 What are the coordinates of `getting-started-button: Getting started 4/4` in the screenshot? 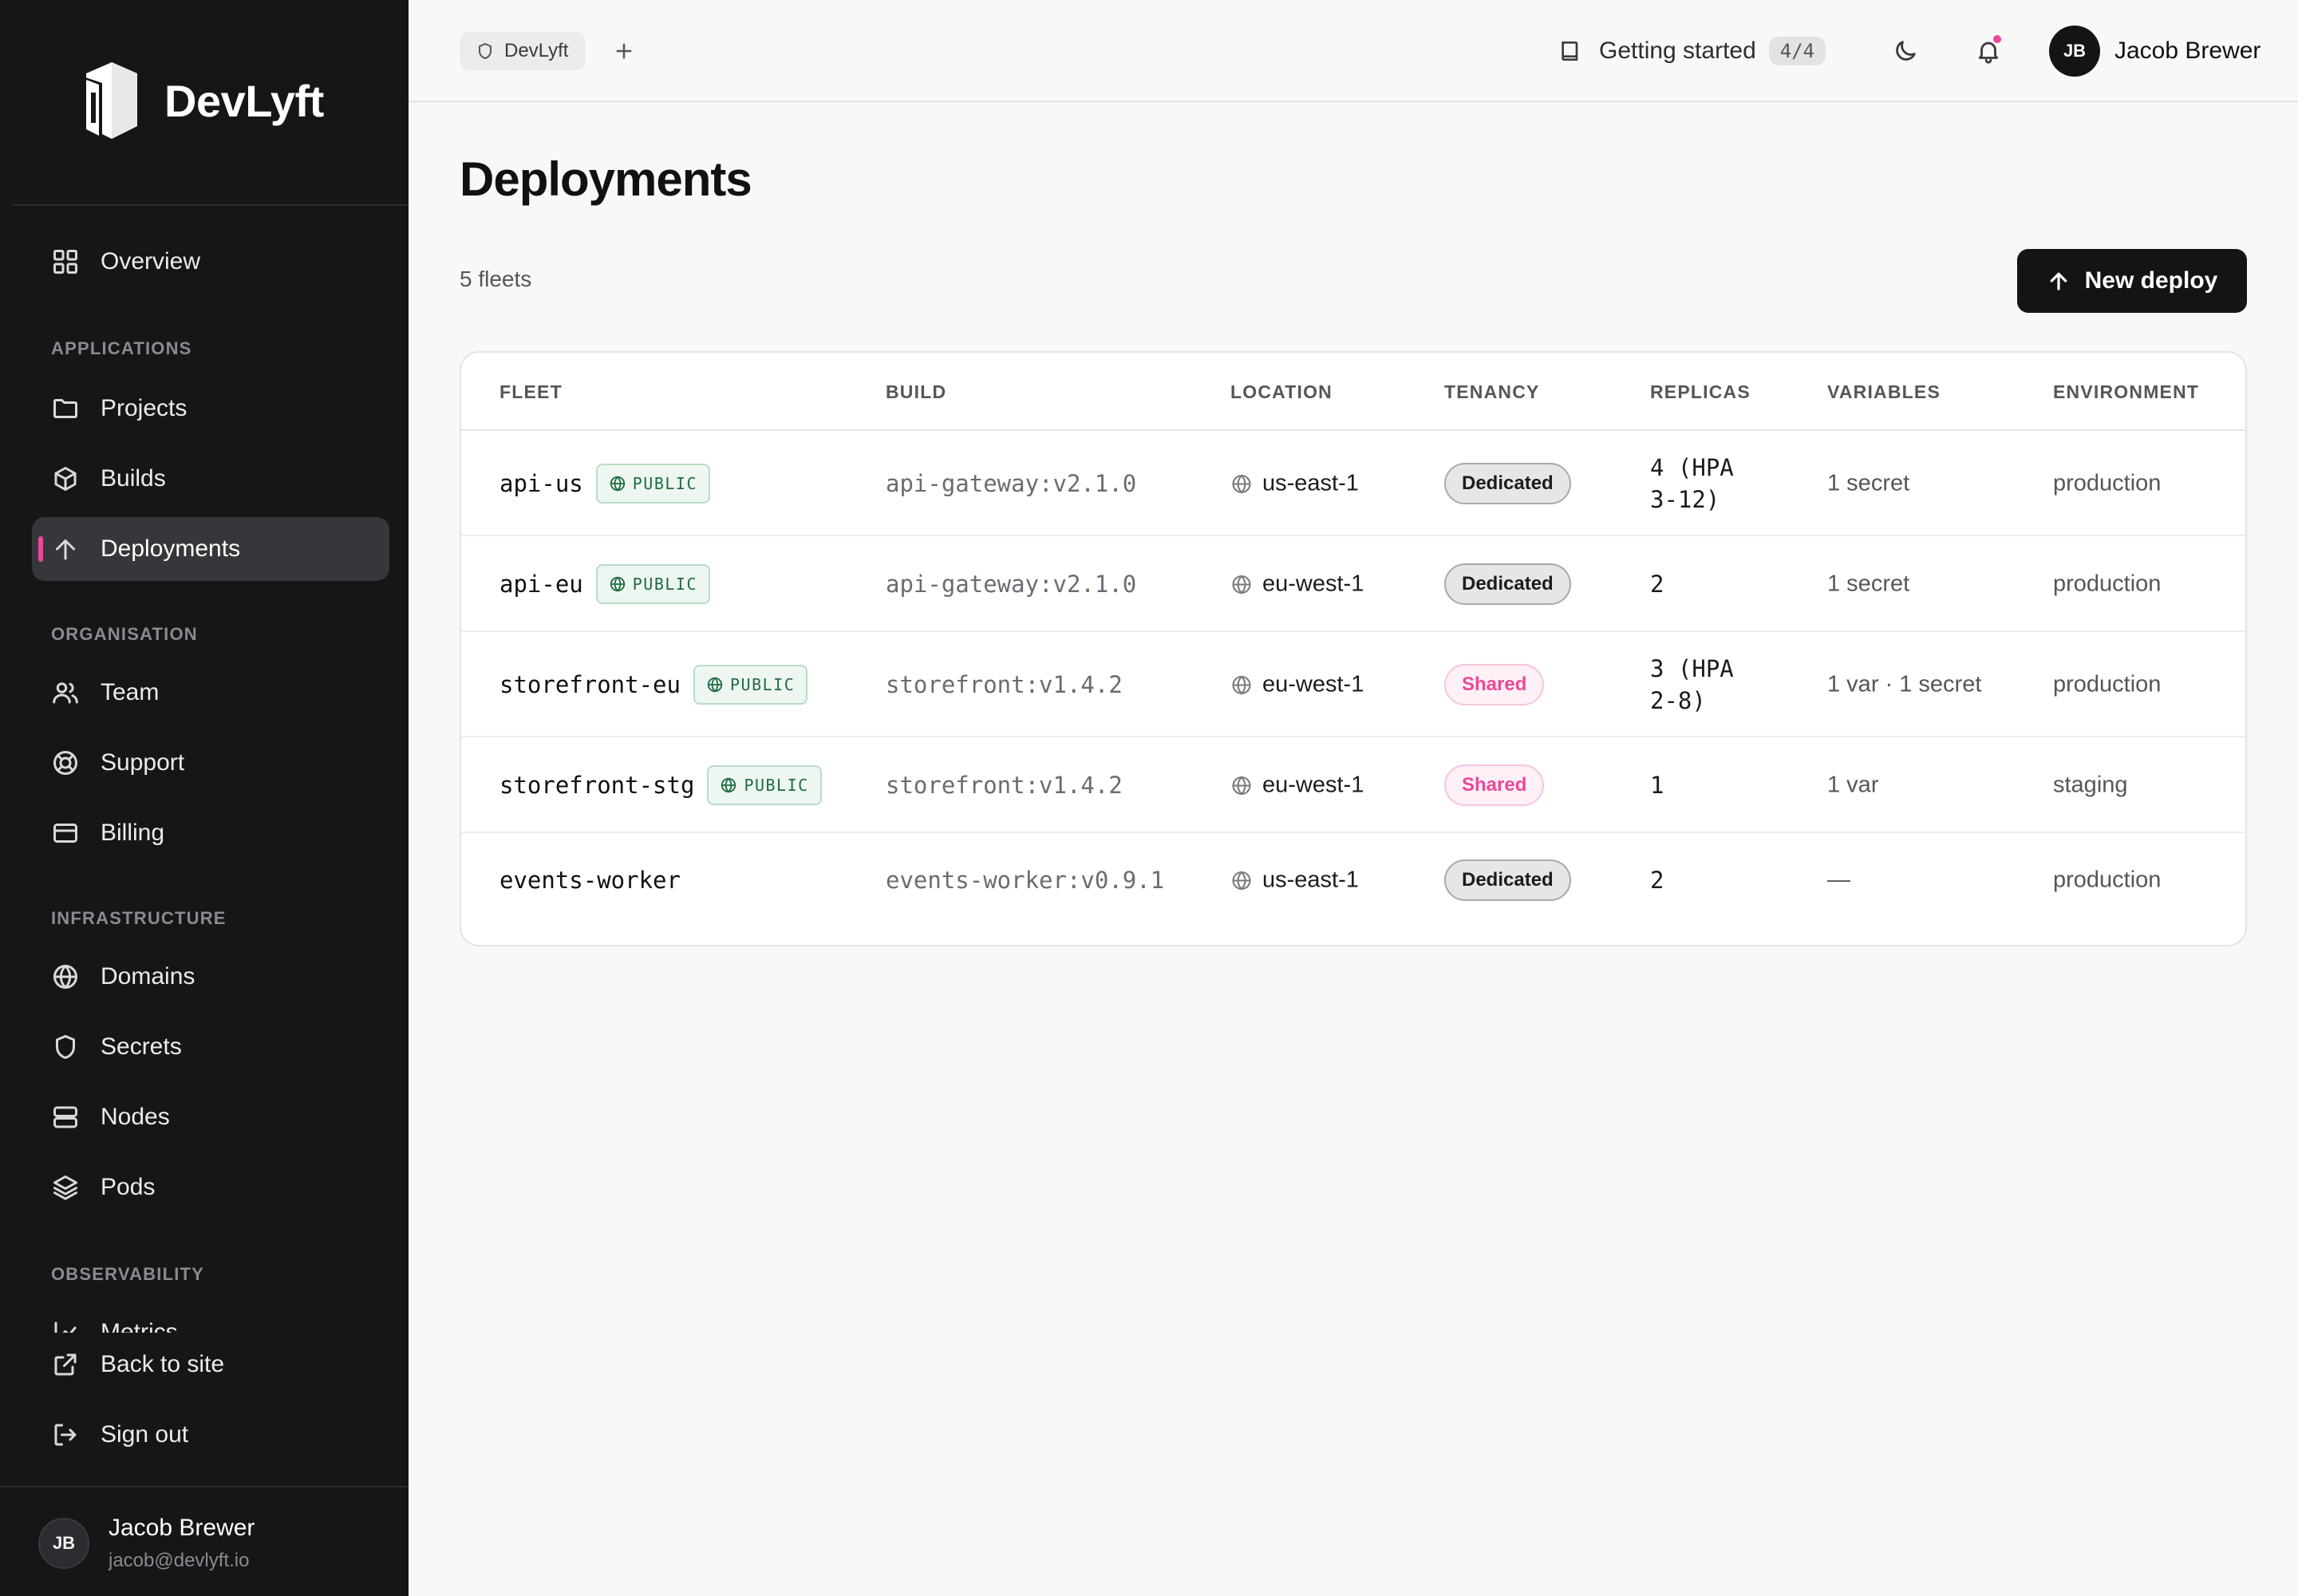 It's located at (1692, 51).